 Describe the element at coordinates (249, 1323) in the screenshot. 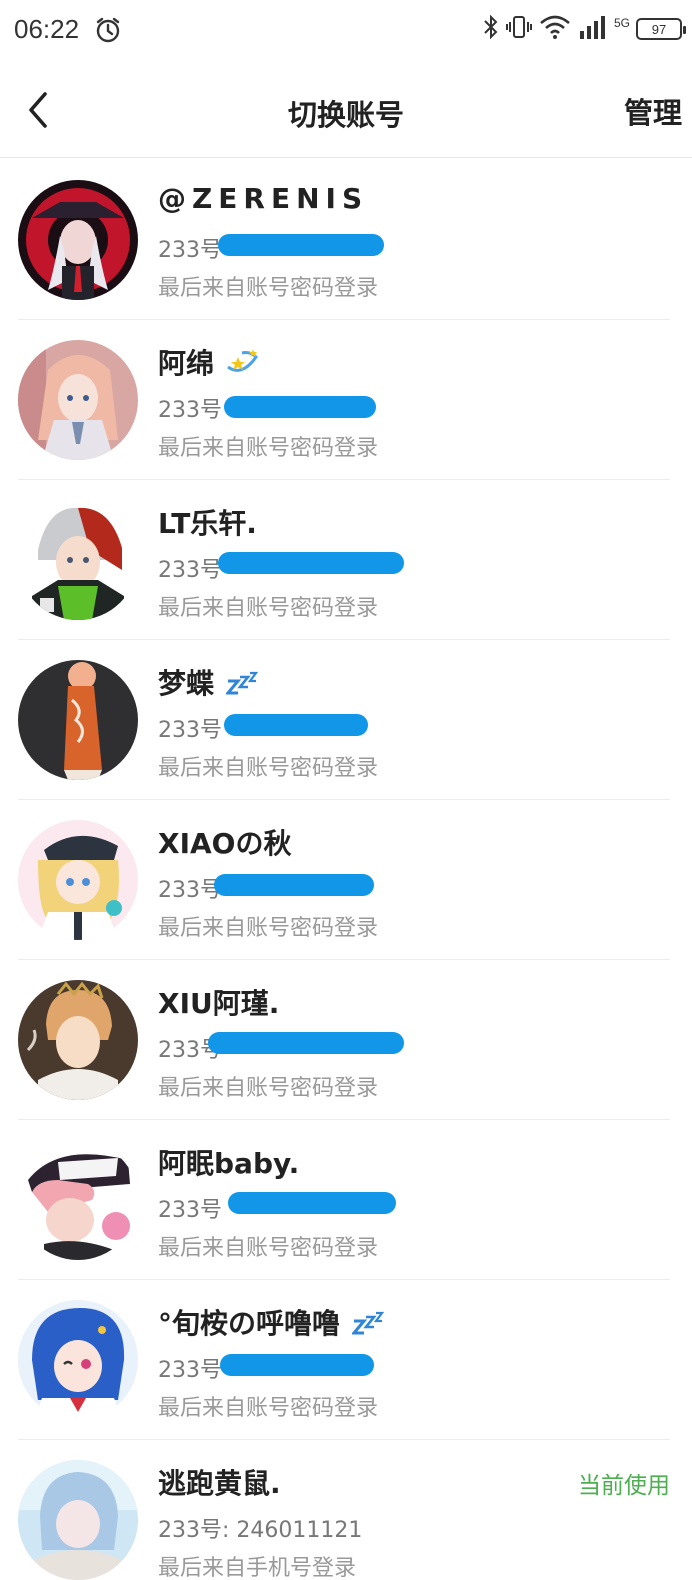

I see `account-name-text: °旬桉の呼噜噜` at that location.